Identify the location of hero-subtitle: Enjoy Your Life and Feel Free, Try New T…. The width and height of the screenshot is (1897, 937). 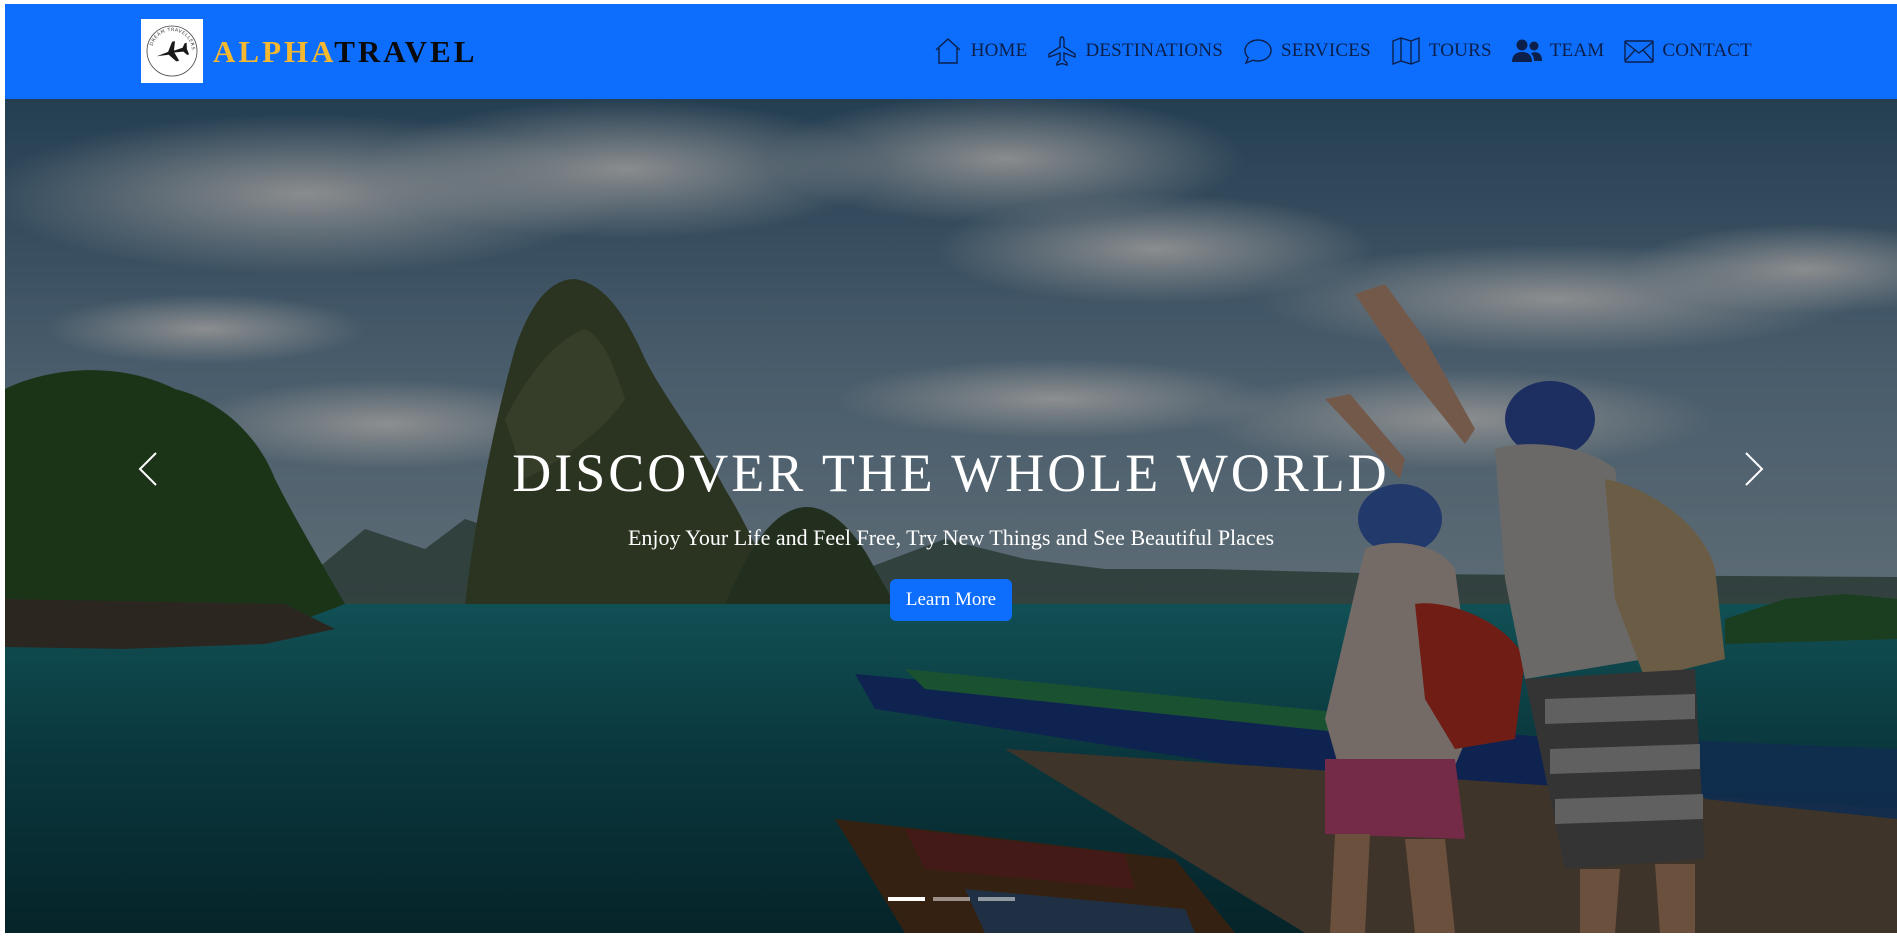
(951, 538).